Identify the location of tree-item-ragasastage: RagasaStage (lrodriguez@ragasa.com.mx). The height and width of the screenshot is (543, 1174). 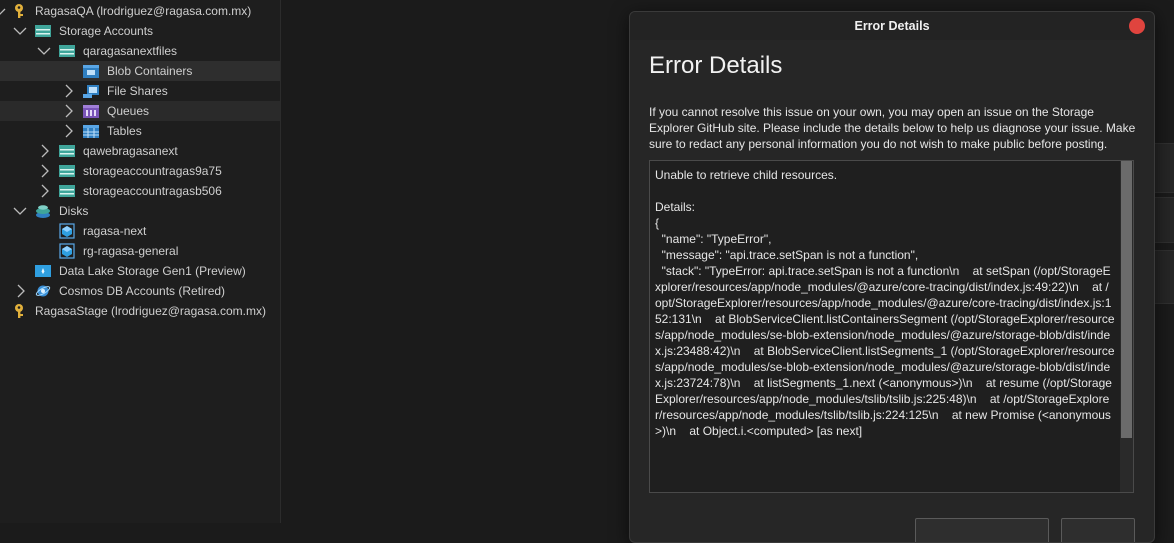
(140, 311).